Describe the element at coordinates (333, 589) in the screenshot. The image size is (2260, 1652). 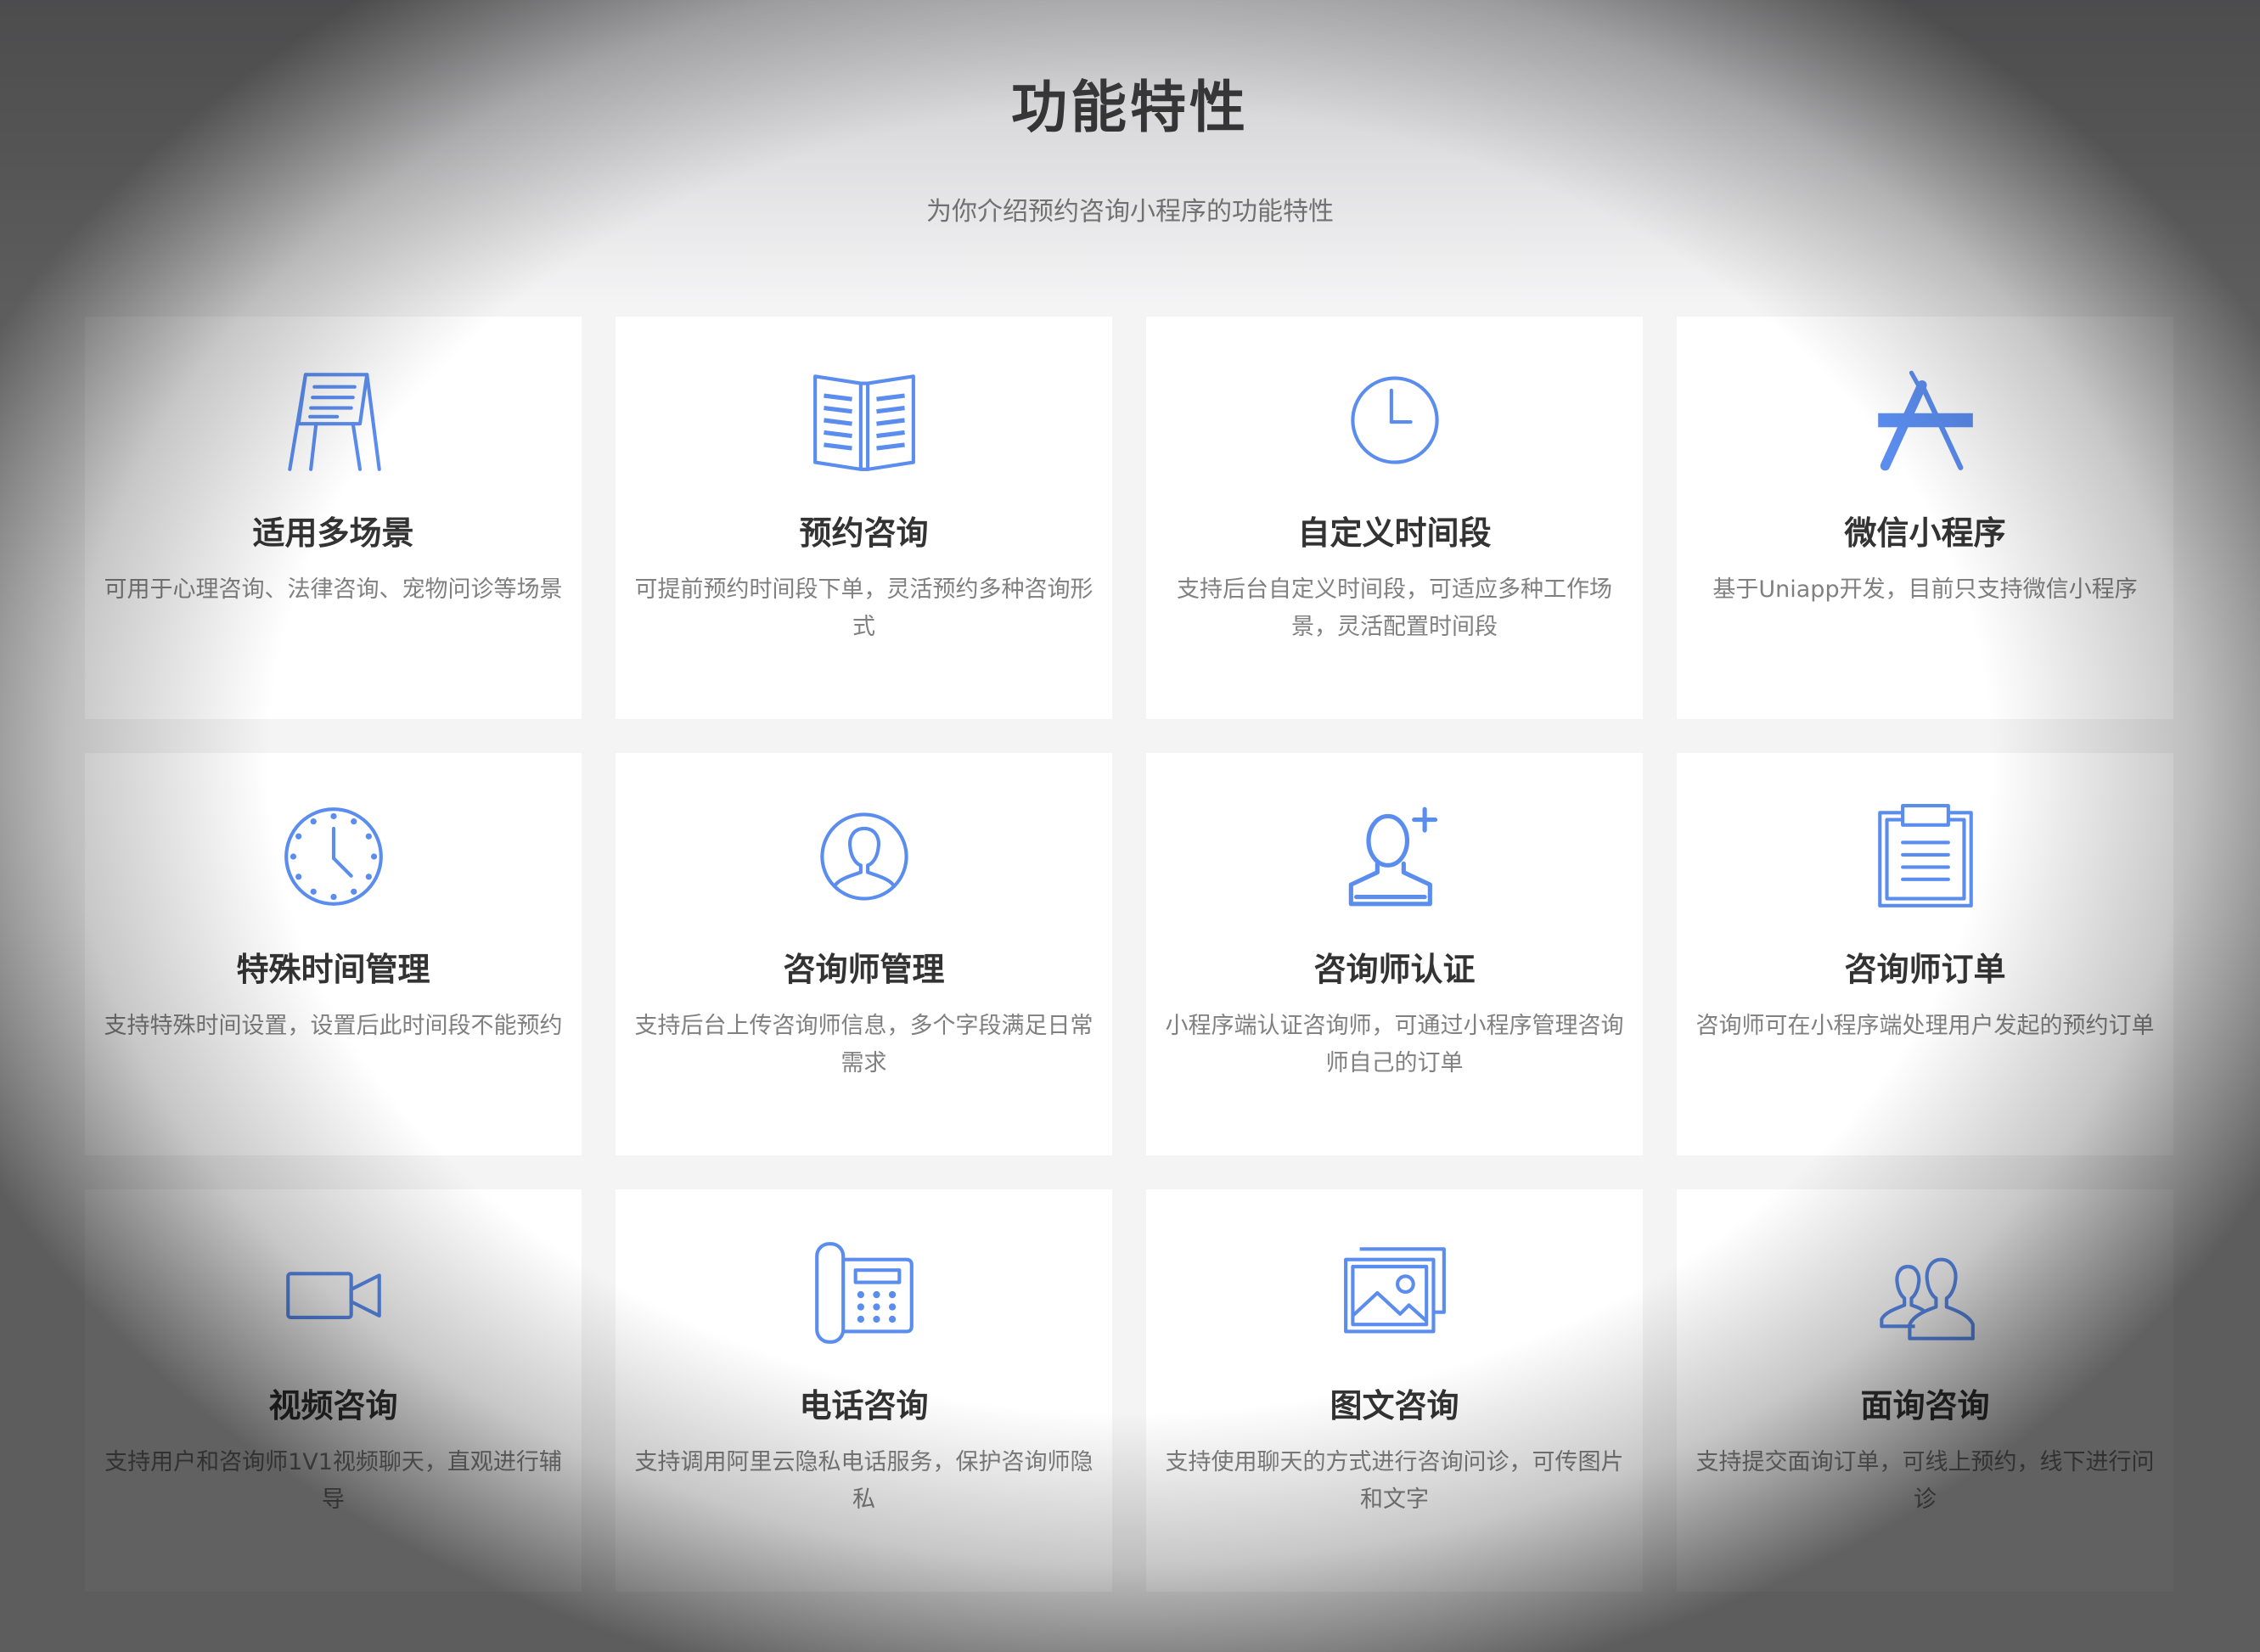
I see `feature-desc: 可用于心理咨询、法律咨询、宠物问诊等场景` at that location.